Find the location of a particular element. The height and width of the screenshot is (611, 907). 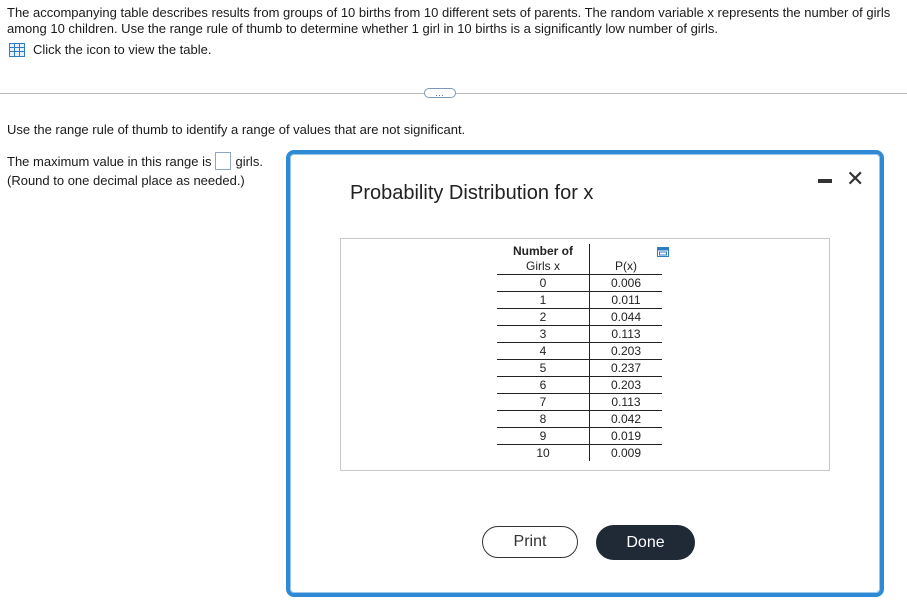

table-row: 4 0.203 is located at coordinates (579, 351).